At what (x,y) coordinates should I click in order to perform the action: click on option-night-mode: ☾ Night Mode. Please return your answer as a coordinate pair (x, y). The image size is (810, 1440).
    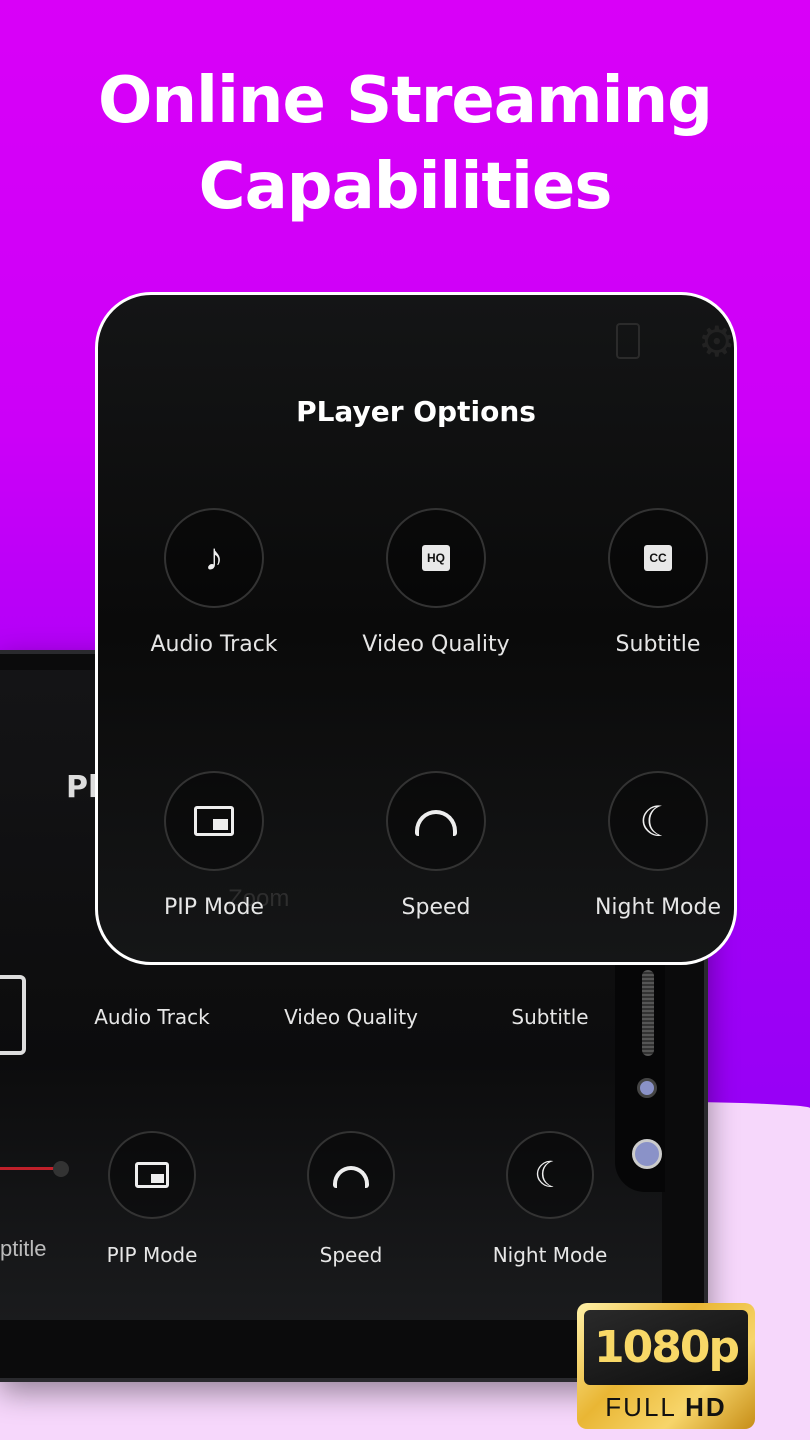
    Looking at the image, I should click on (656, 845).